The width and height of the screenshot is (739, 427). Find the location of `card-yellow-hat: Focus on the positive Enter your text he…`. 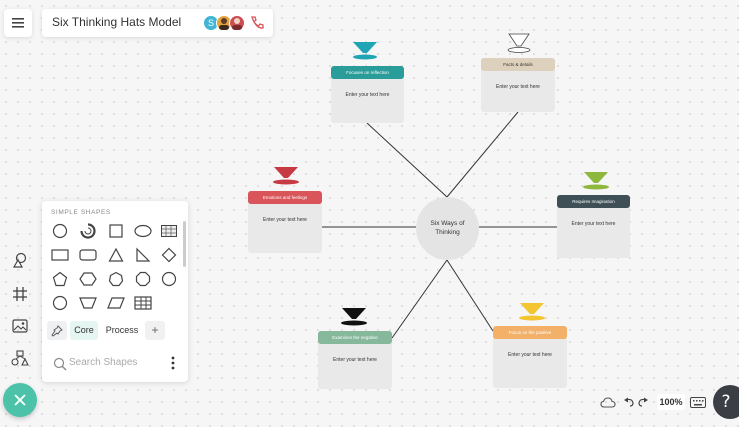

card-yellow-hat: Focus on the positive Enter your text he… is located at coordinates (530, 357).